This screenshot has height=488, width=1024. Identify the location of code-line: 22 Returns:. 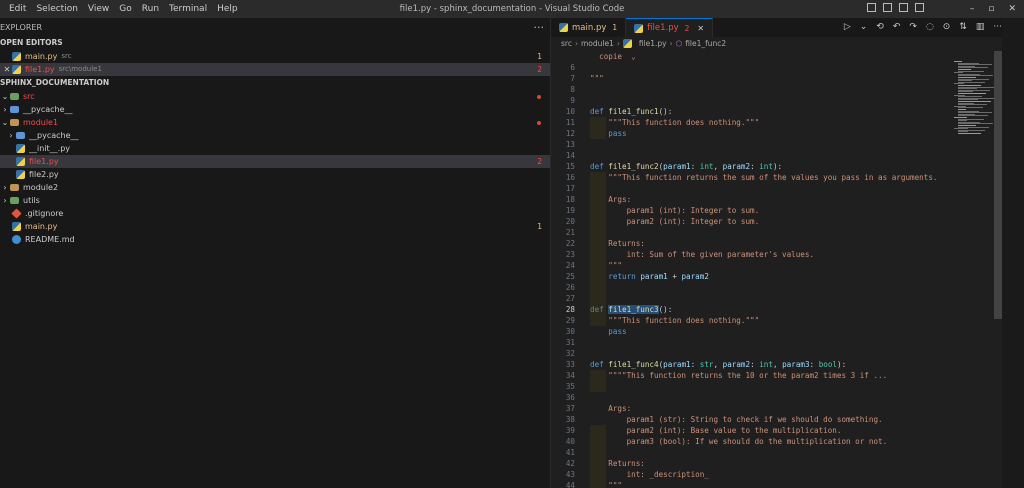
(751, 243).